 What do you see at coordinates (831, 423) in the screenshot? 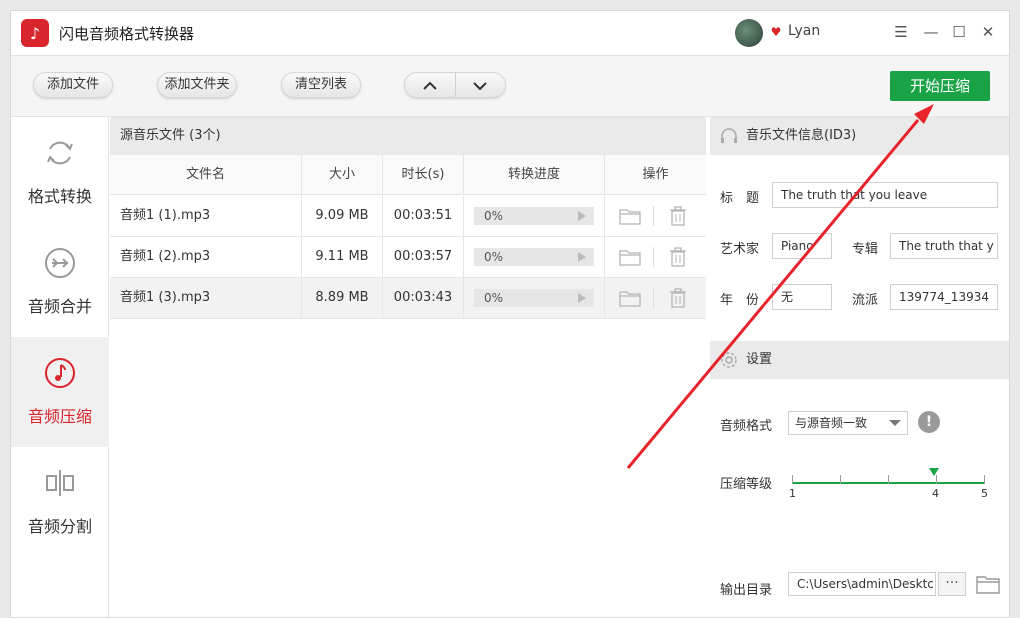
I see `format-select-value: 与源音频一致` at bounding box center [831, 423].